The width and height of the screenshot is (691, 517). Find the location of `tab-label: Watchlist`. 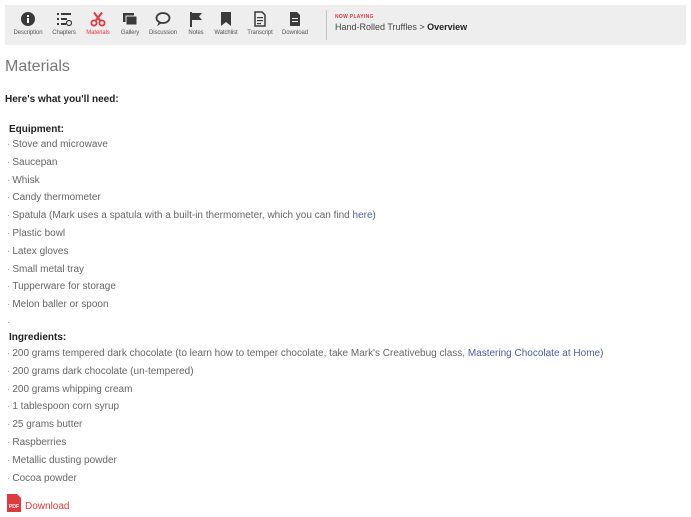

tab-label: Watchlist is located at coordinates (226, 33).